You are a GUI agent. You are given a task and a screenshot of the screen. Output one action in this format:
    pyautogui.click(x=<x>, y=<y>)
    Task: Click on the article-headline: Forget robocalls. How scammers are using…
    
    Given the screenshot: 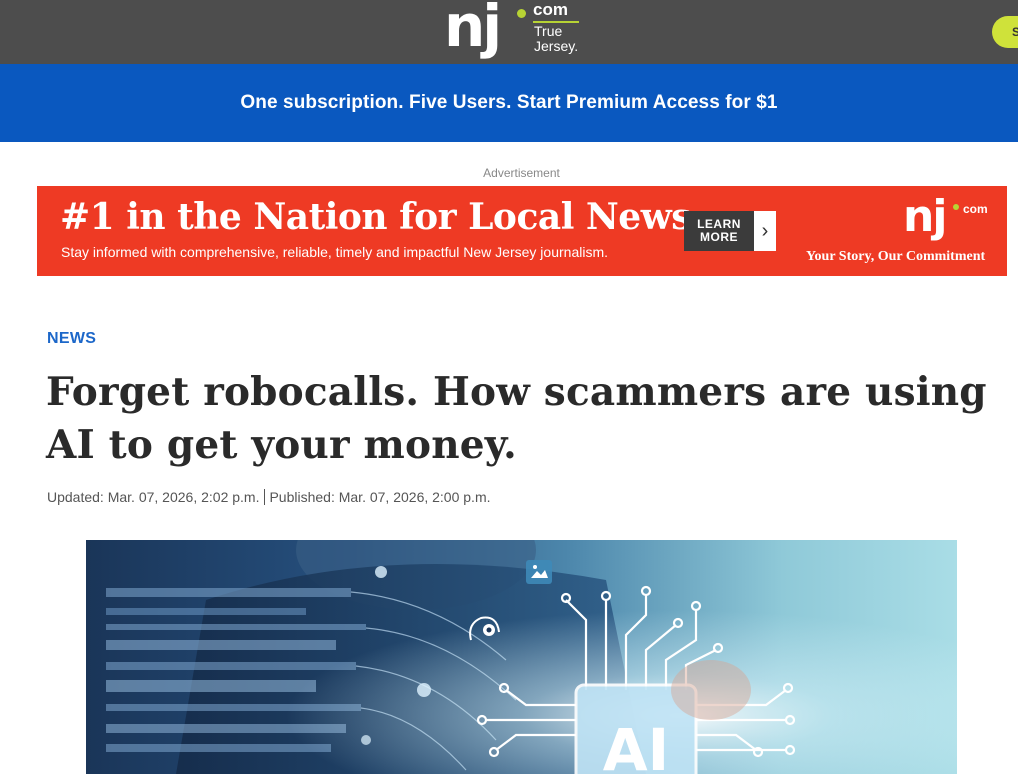 What is the action you would take?
    pyautogui.click(x=516, y=418)
    